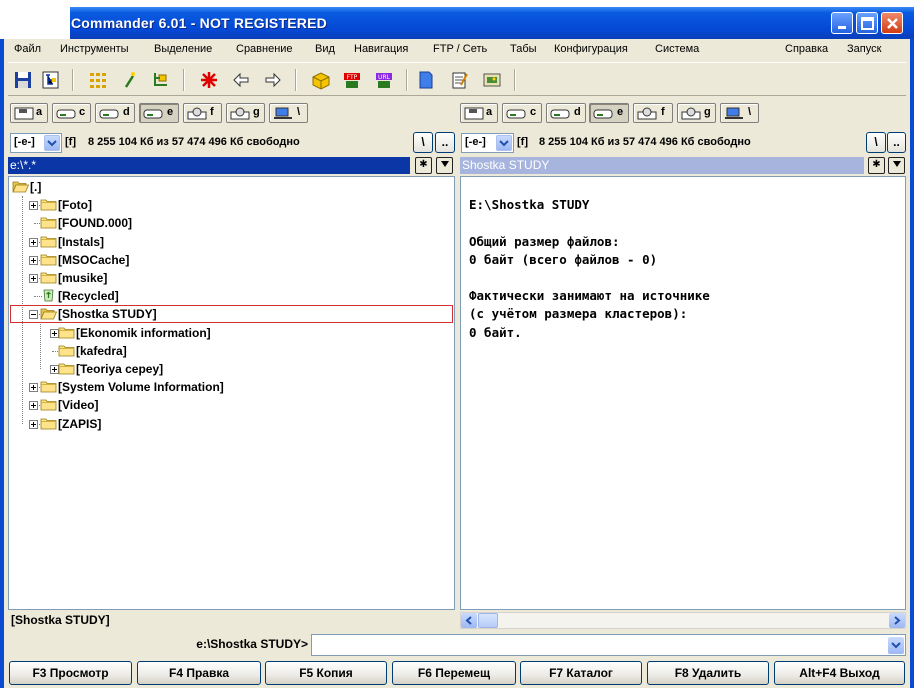 The image size is (914, 694). Describe the element at coordinates (864, 49) in the screenshot. I see `menu-launch: Запуск` at that location.